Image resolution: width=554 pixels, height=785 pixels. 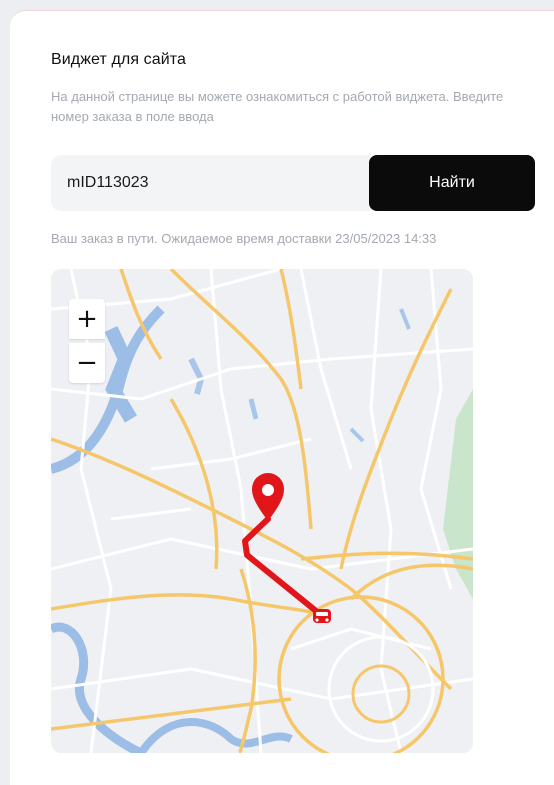 What do you see at coordinates (322, 616) in the screenshot?
I see `car-icon` at bounding box center [322, 616].